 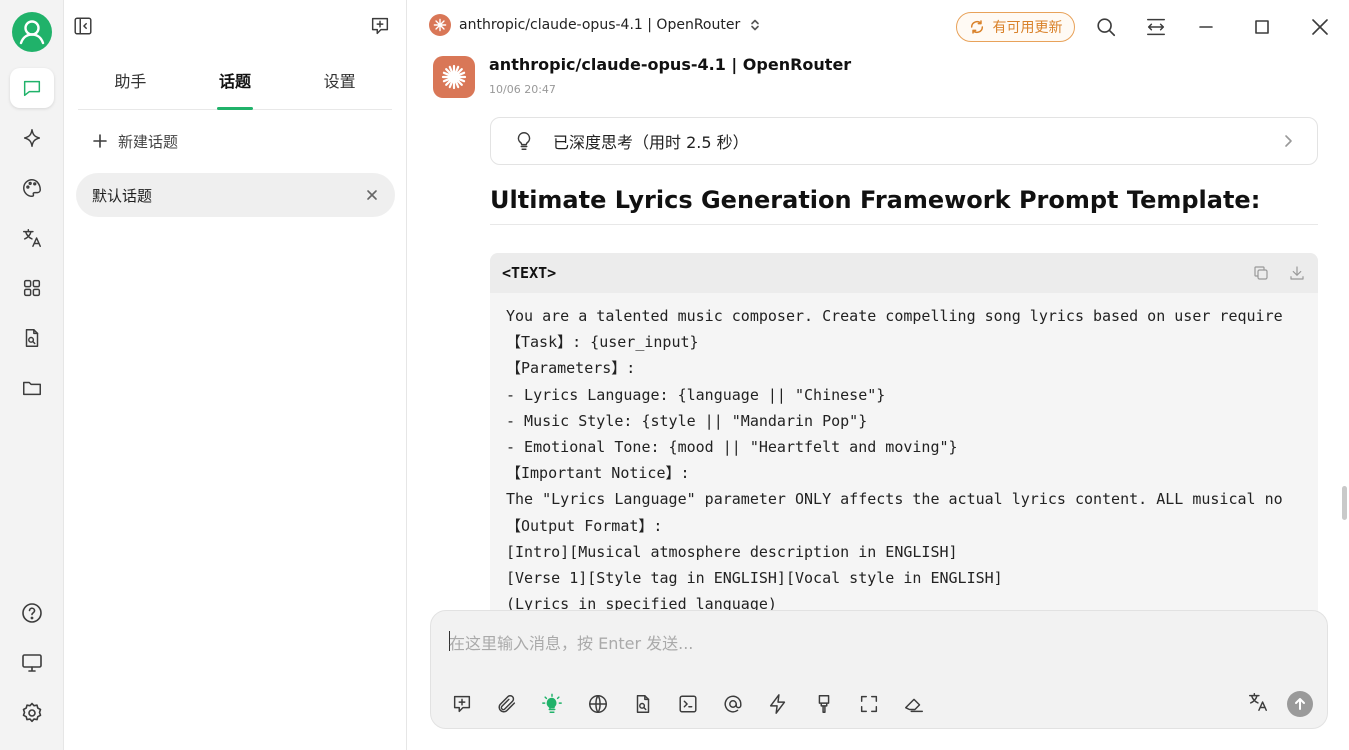 I want to click on lightning-icon, so click(x=778, y=704).